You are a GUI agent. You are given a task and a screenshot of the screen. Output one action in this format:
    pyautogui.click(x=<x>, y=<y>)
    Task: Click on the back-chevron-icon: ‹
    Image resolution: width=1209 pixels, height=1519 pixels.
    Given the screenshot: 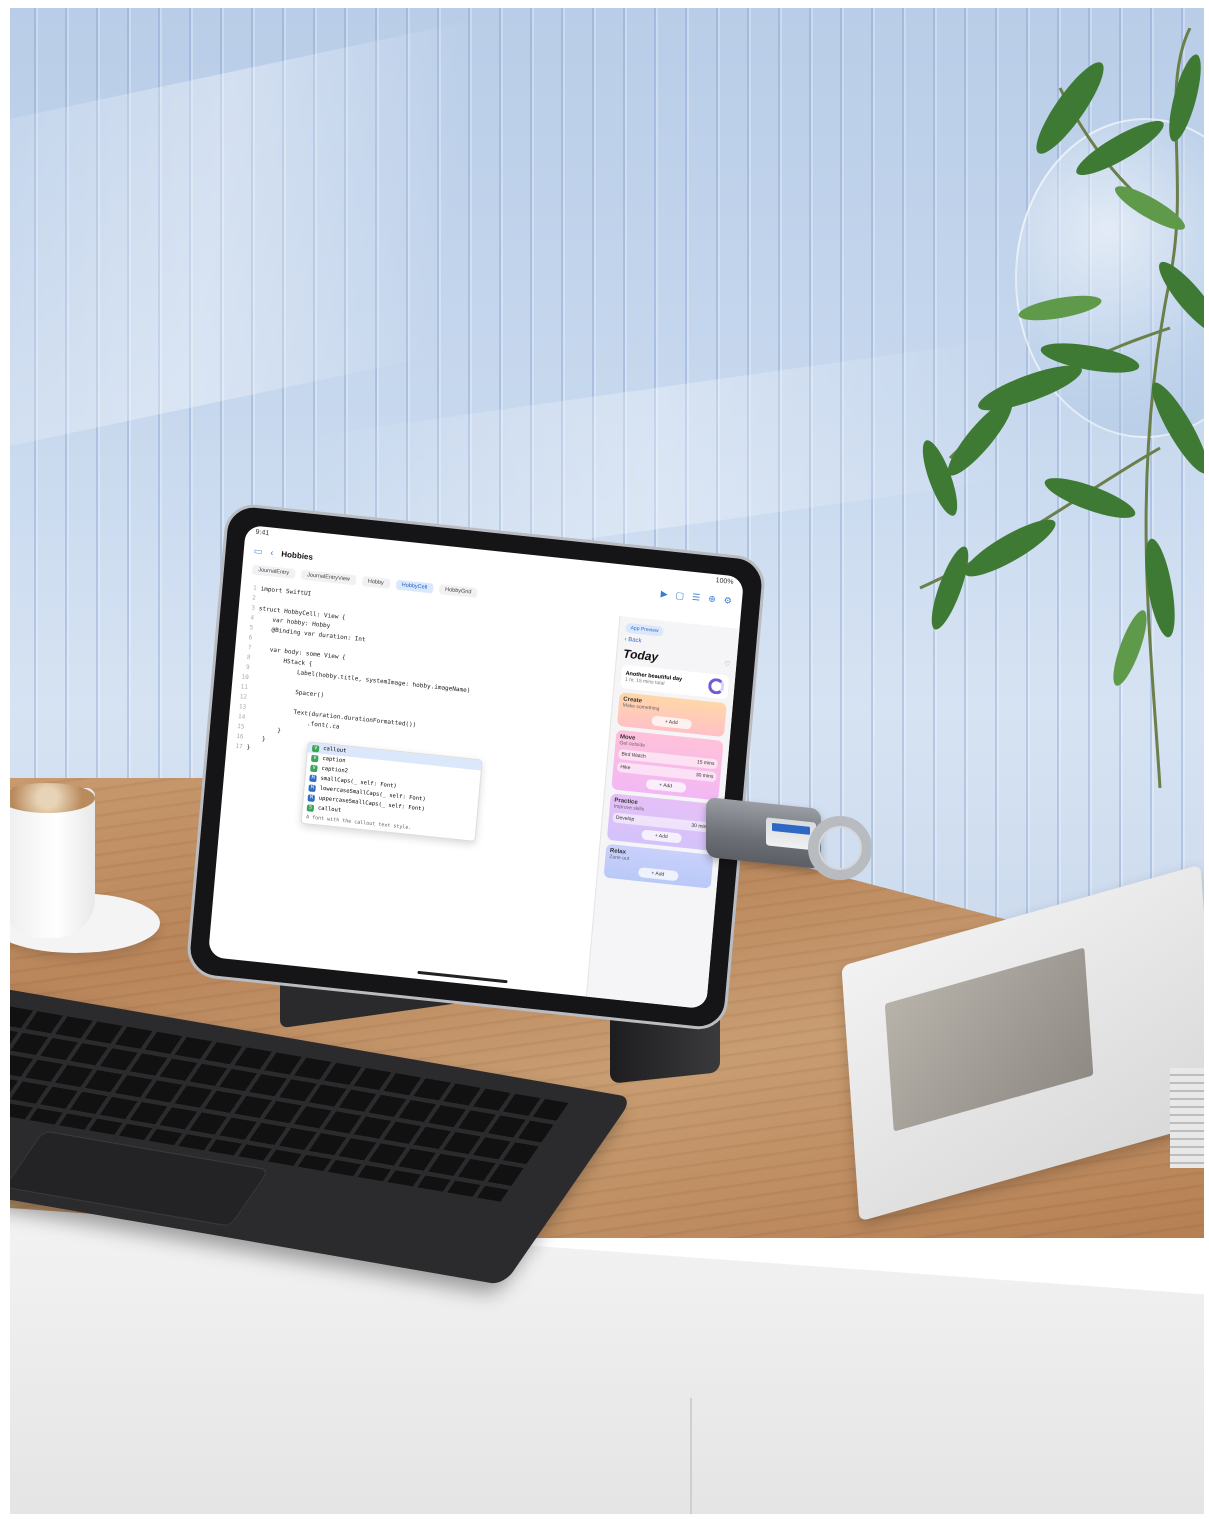 What is the action you would take?
    pyautogui.click(x=272, y=552)
    